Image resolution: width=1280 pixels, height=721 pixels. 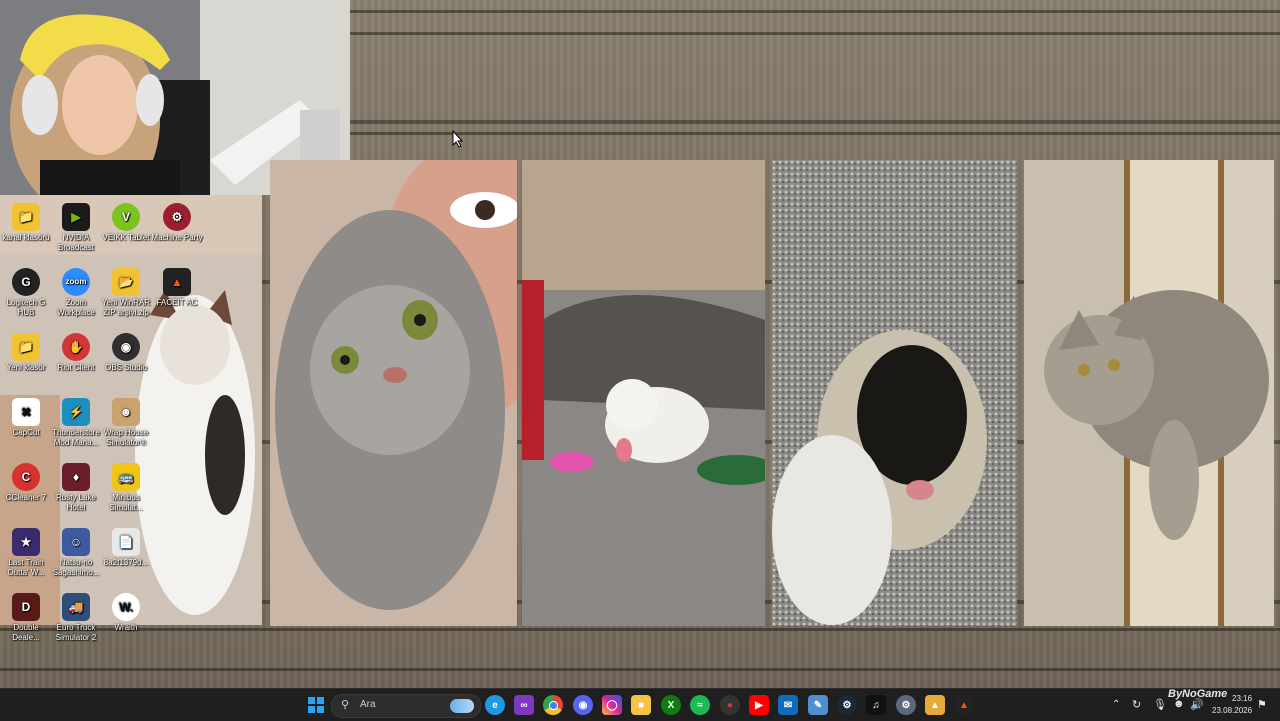 What do you see at coordinates (126, 412) in the screenshot?
I see `wrap-house-icon: ☻` at bounding box center [126, 412].